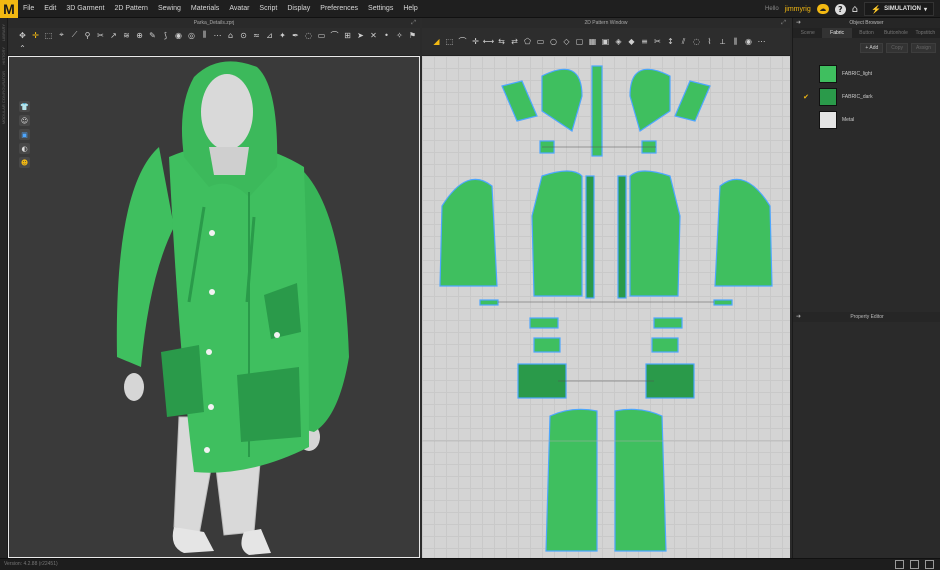 This screenshot has height=570, width=940. What do you see at coordinates (48, 35) in the screenshot?
I see `transform-icon: ⬚` at bounding box center [48, 35].